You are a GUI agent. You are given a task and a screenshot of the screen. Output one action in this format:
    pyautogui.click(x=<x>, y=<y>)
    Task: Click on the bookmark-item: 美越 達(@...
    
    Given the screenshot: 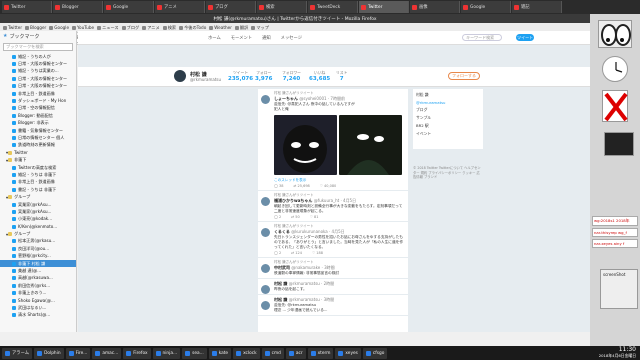 What is the action you would take?
    pyautogui.click(x=38, y=270)
    